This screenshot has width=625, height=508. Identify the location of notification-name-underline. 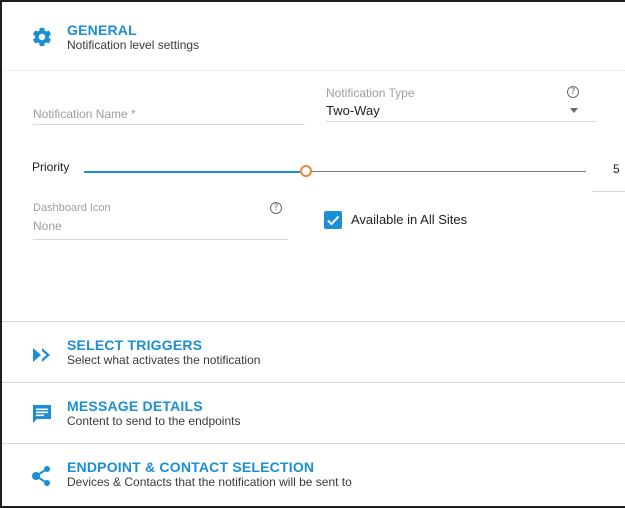
(169, 124).